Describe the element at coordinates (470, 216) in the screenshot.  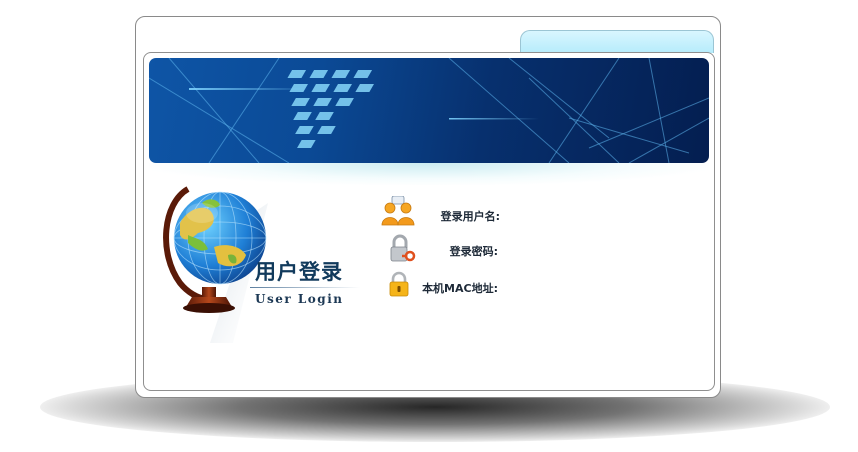
I see `username-label: 登录用户名:` at that location.